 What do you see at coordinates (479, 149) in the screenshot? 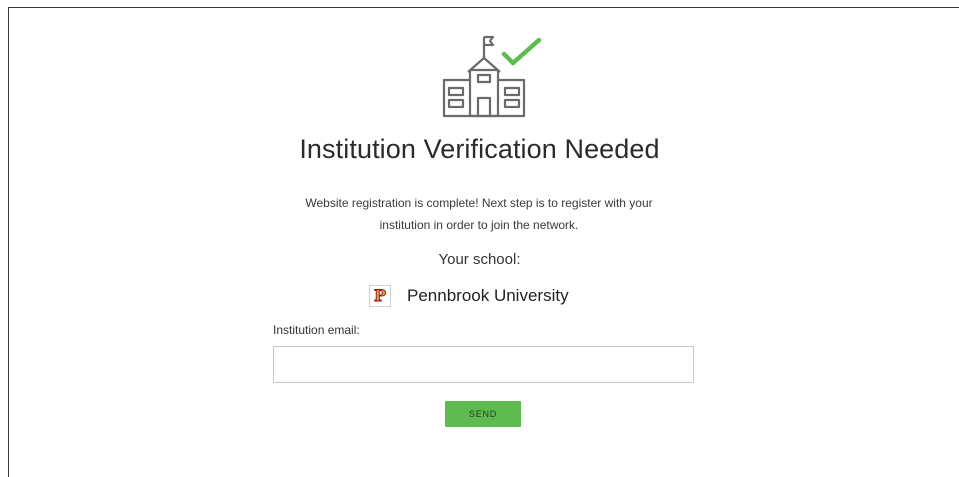
I see `page-title: Institution Verification Needed` at bounding box center [479, 149].